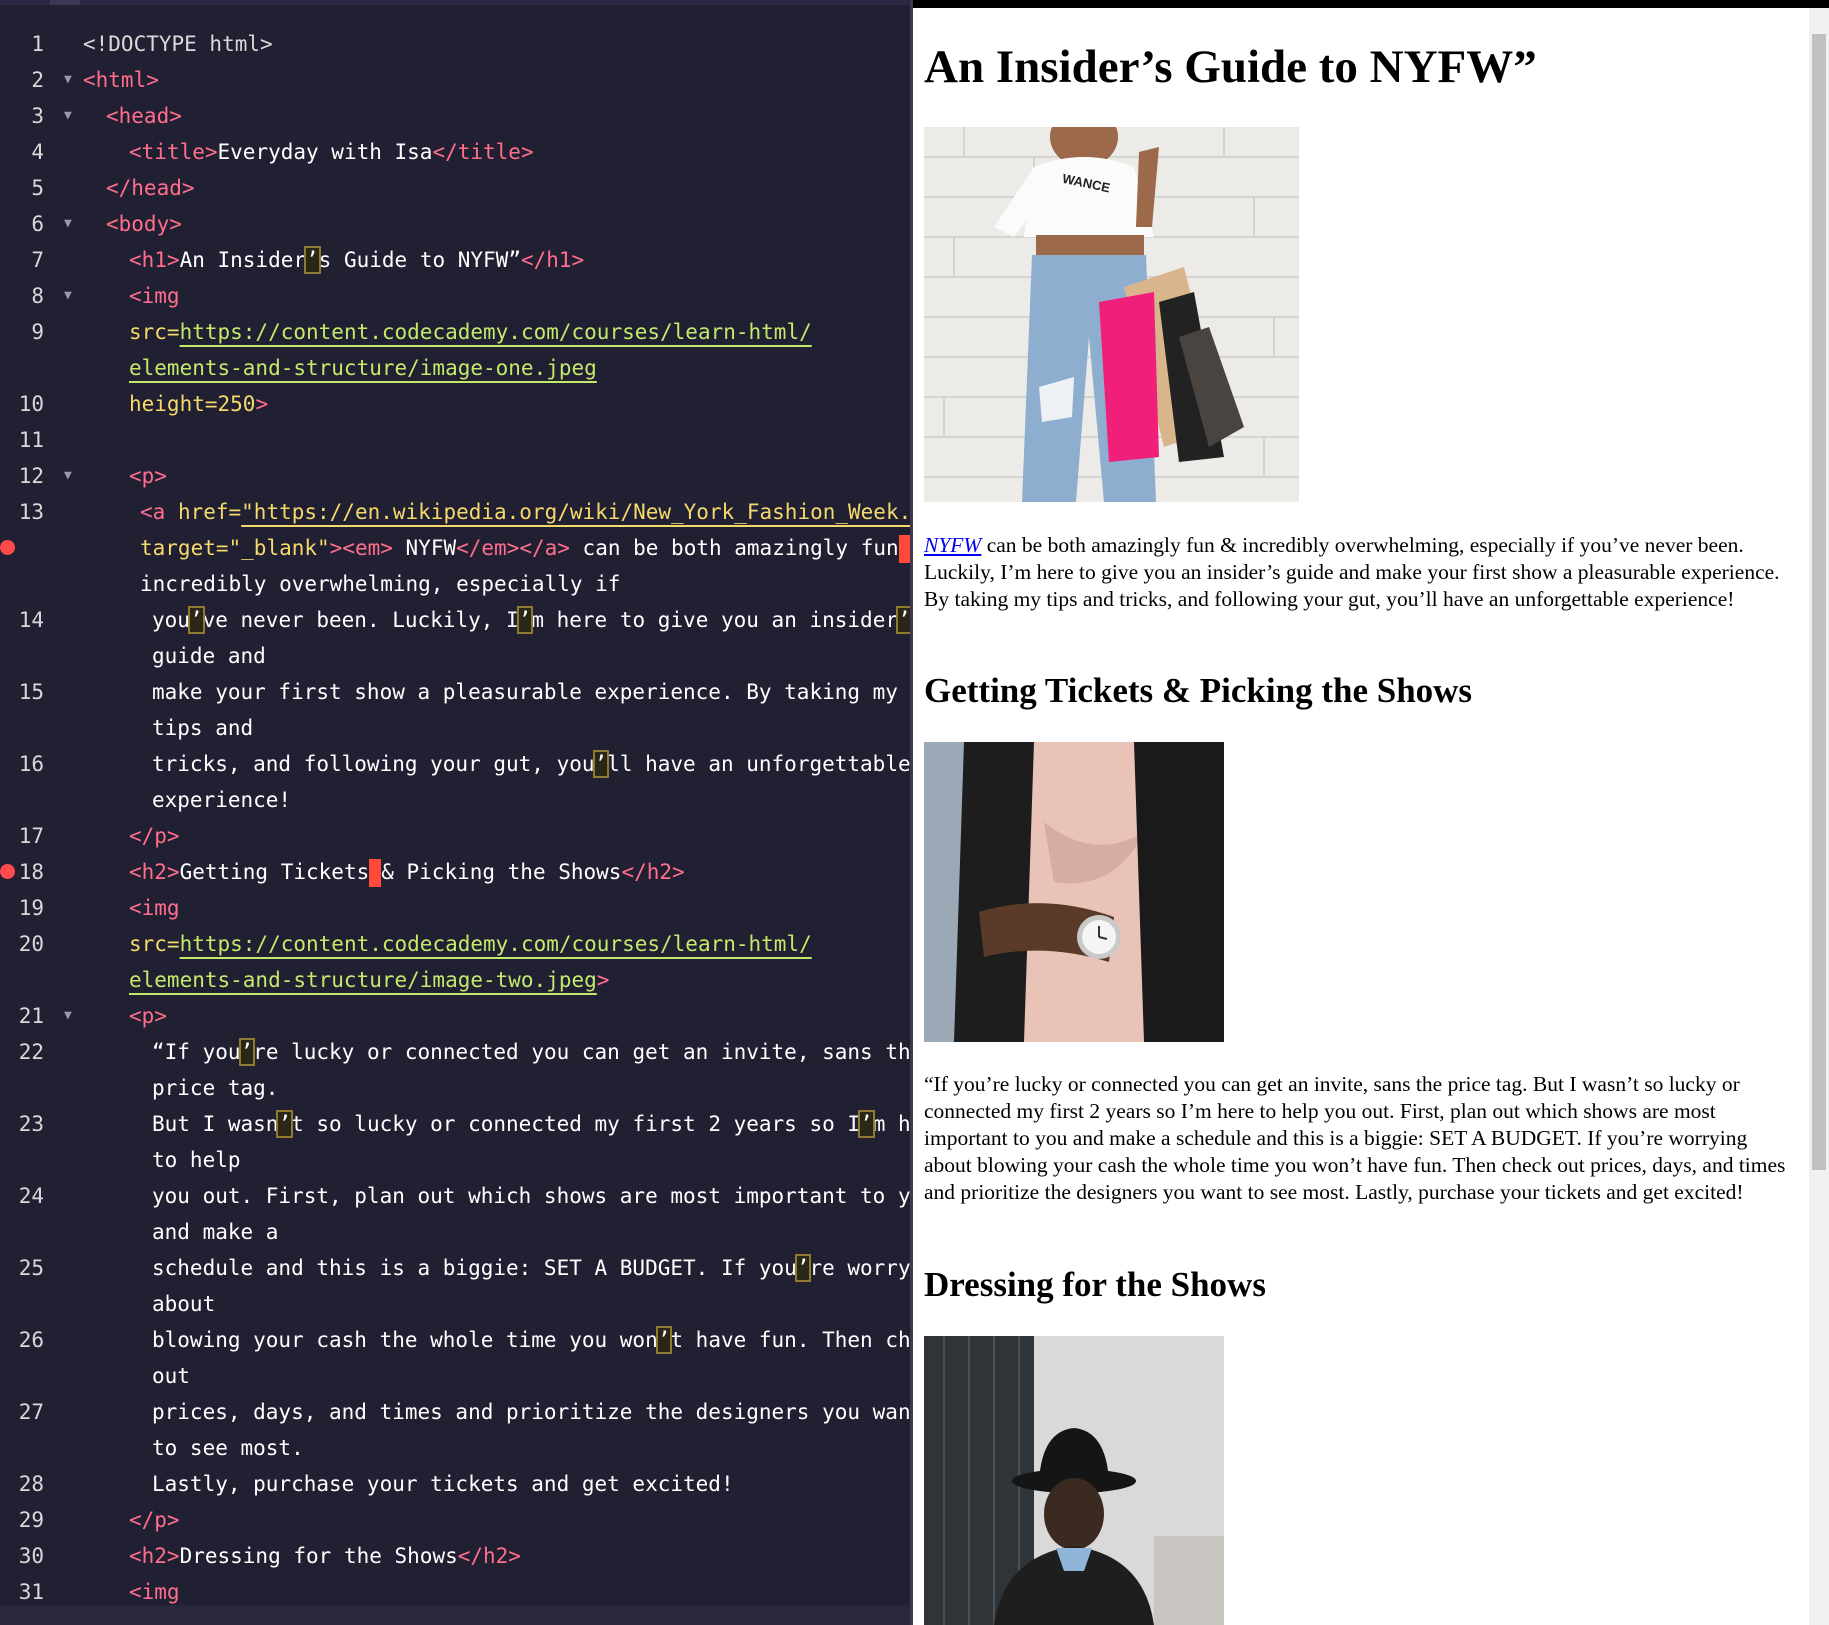 The image size is (1829, 1625). What do you see at coordinates (154, 1556) in the screenshot?
I see `code-tag: <h2>` at bounding box center [154, 1556].